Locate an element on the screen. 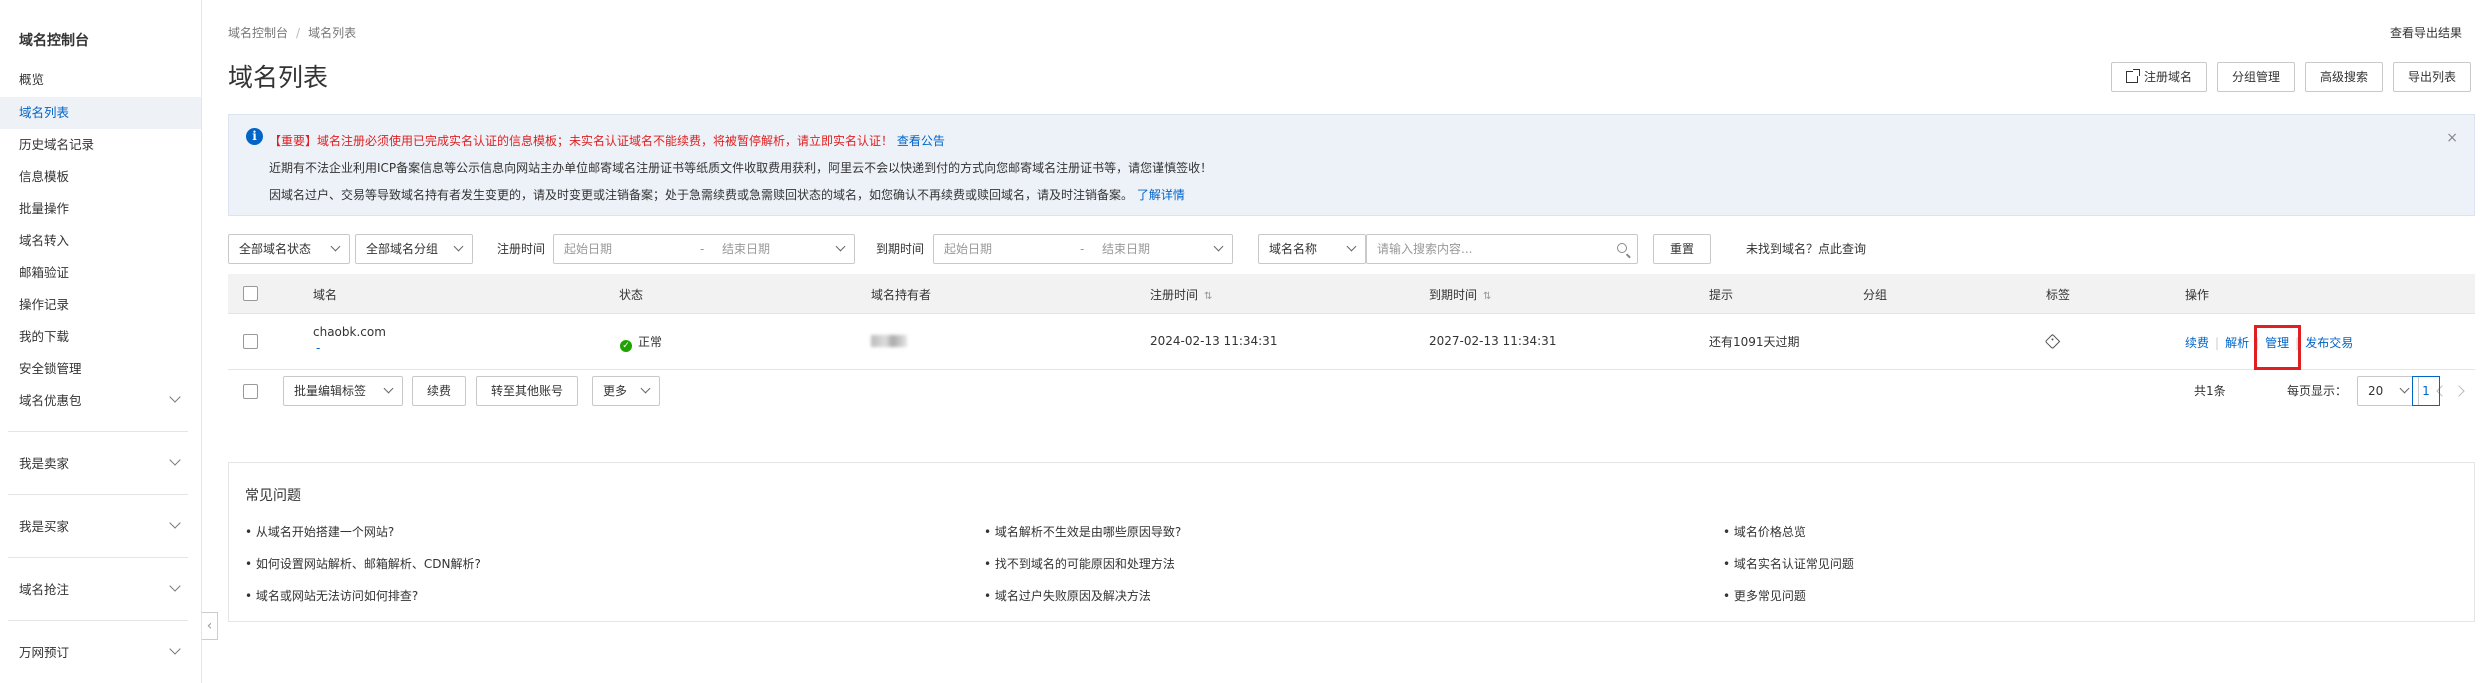 Image resolution: width=2481 pixels, height=683 pixels. sidebar-group-buyer: 我是买家 is located at coordinates (100, 527).